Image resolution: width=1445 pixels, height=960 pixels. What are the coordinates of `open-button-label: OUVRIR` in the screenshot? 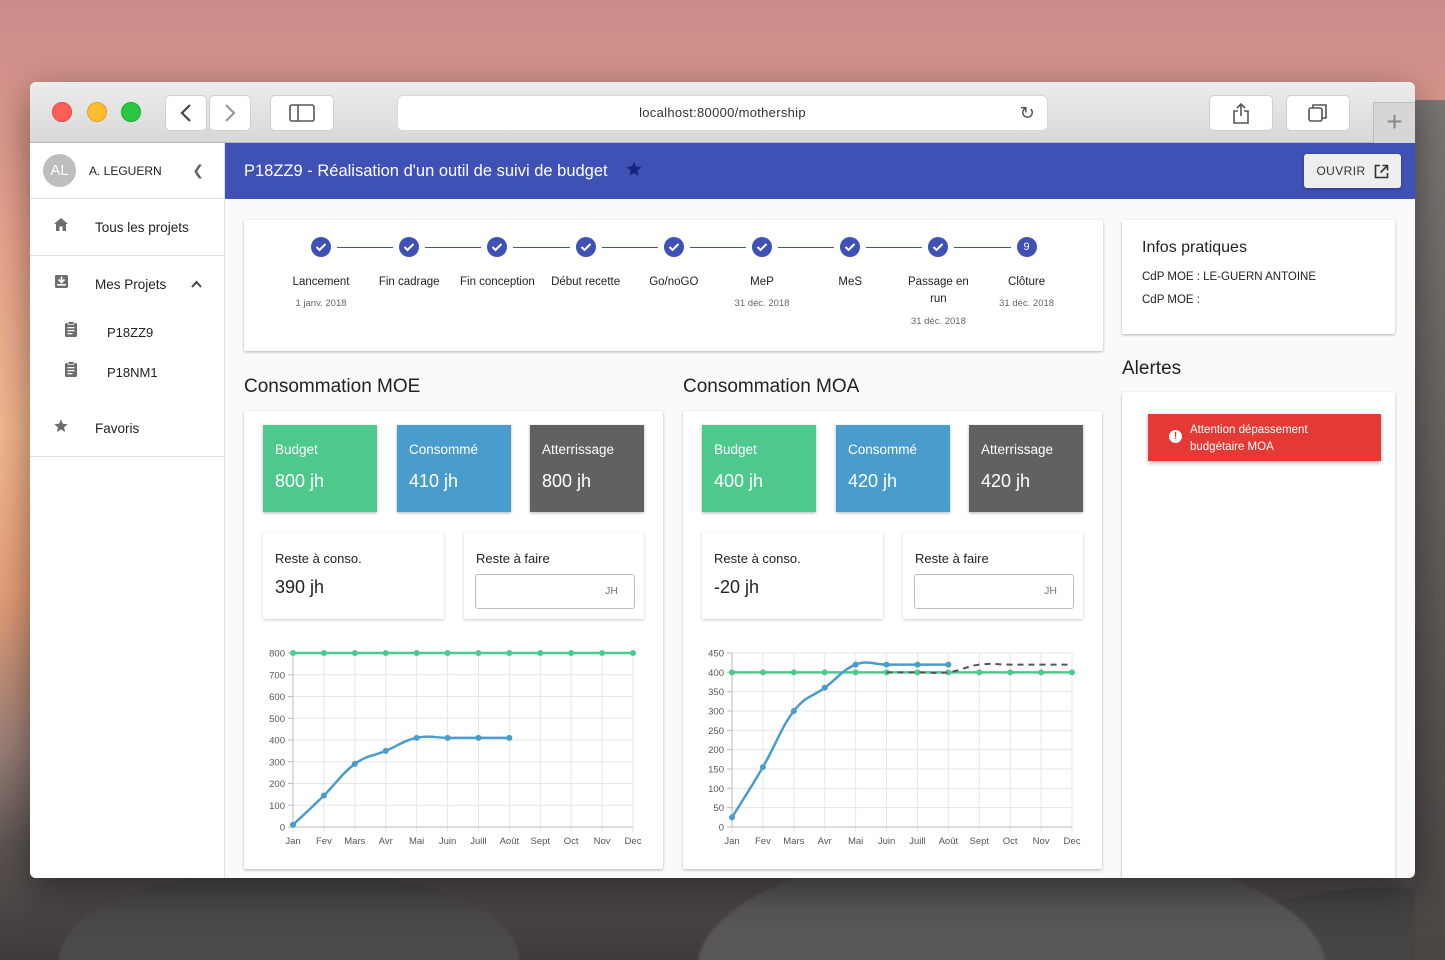 It's located at (1341, 171).